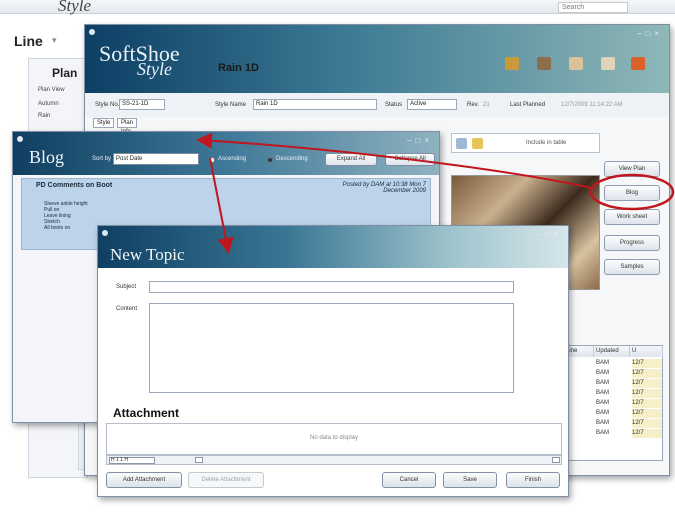 Image resolution: width=675 pixels, height=523 pixels. What do you see at coordinates (104, 123) in the screenshot?
I see `tab-style: Style` at bounding box center [104, 123].